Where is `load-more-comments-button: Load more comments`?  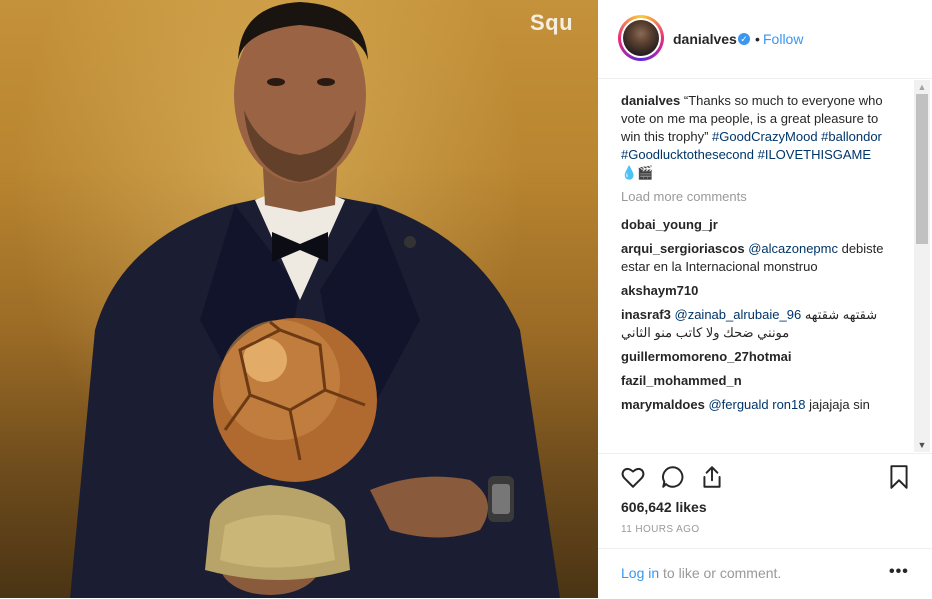
load-more-comments-button: Load more comments is located at coordinates (757, 197).